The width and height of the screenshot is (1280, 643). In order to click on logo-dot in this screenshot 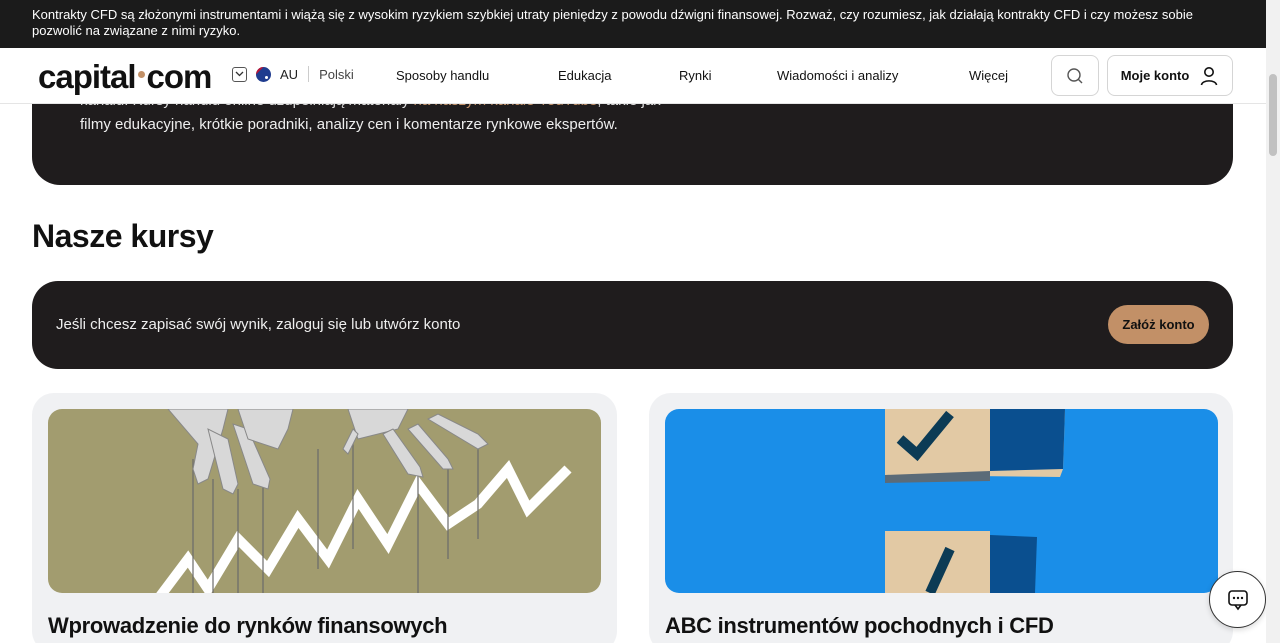, I will do `click(141, 74)`.